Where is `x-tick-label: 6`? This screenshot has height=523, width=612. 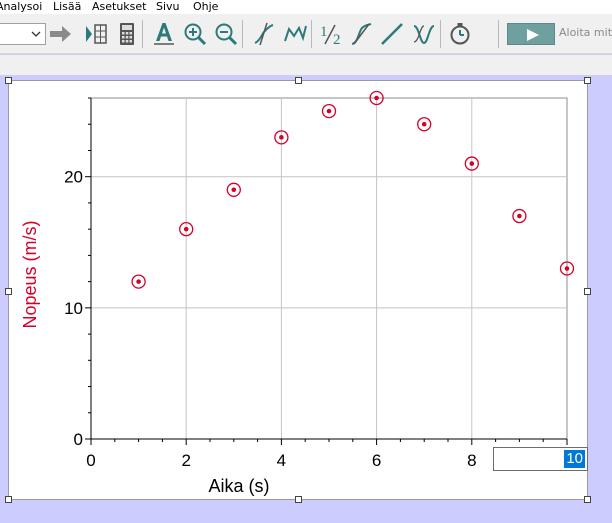
x-tick-label: 6 is located at coordinates (376, 460).